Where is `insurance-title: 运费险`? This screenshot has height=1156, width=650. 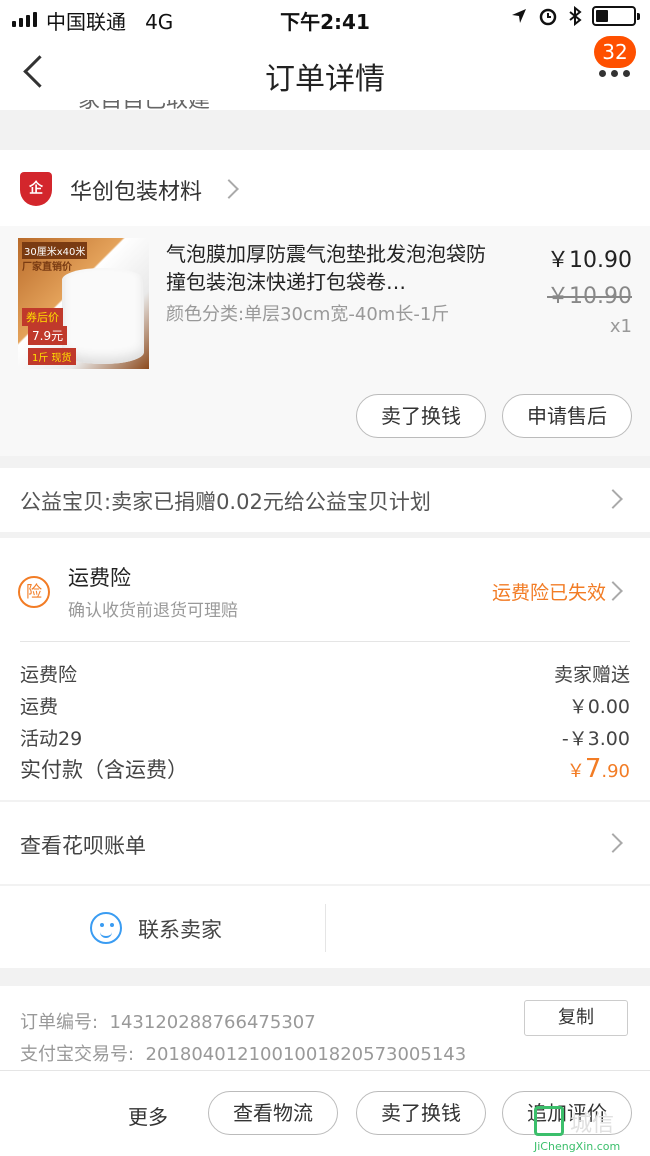
insurance-title: 运费险 is located at coordinates (99, 578).